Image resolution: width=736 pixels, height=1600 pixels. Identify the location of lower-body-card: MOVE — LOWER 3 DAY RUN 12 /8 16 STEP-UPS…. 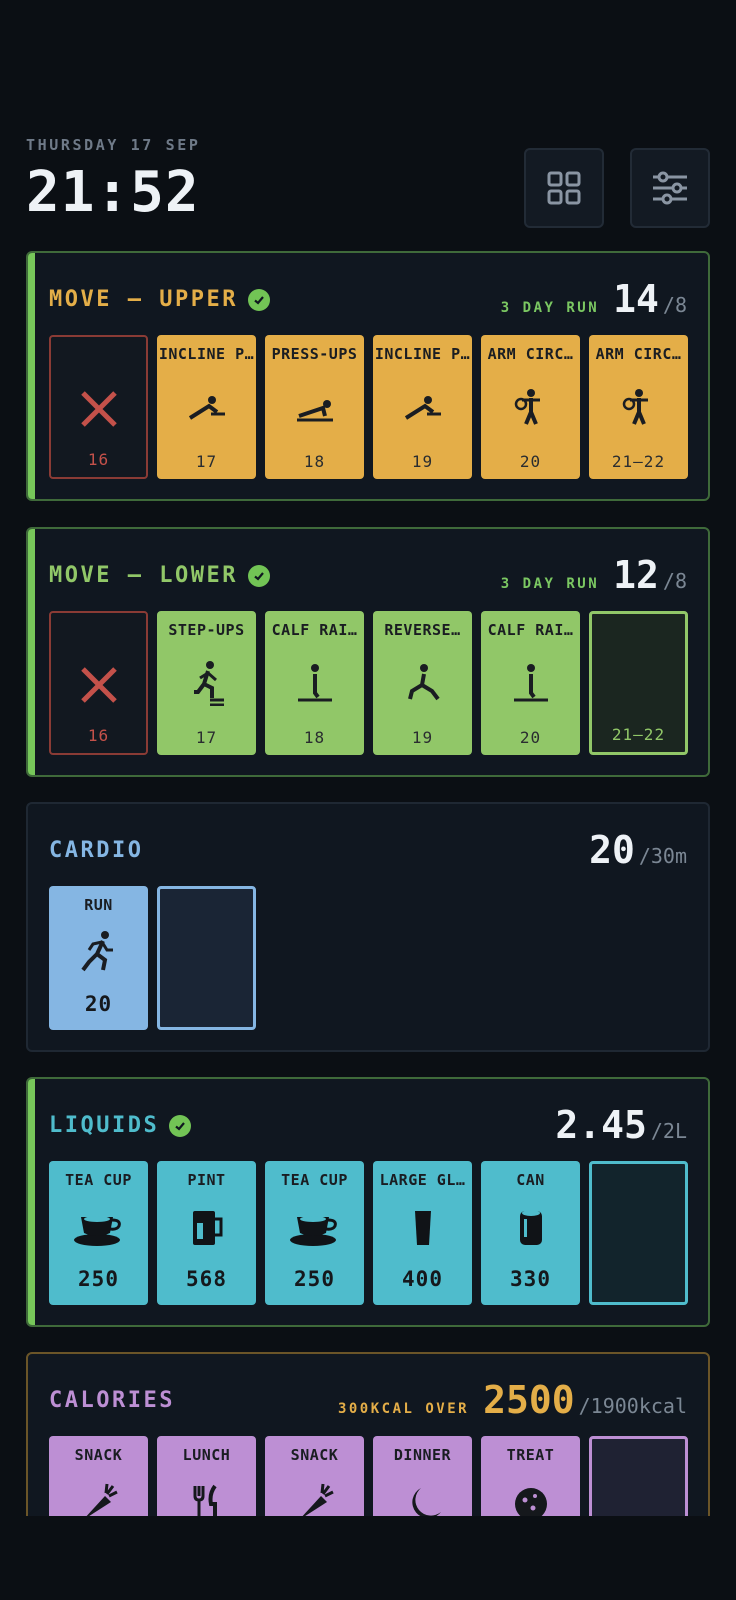
(368, 652).